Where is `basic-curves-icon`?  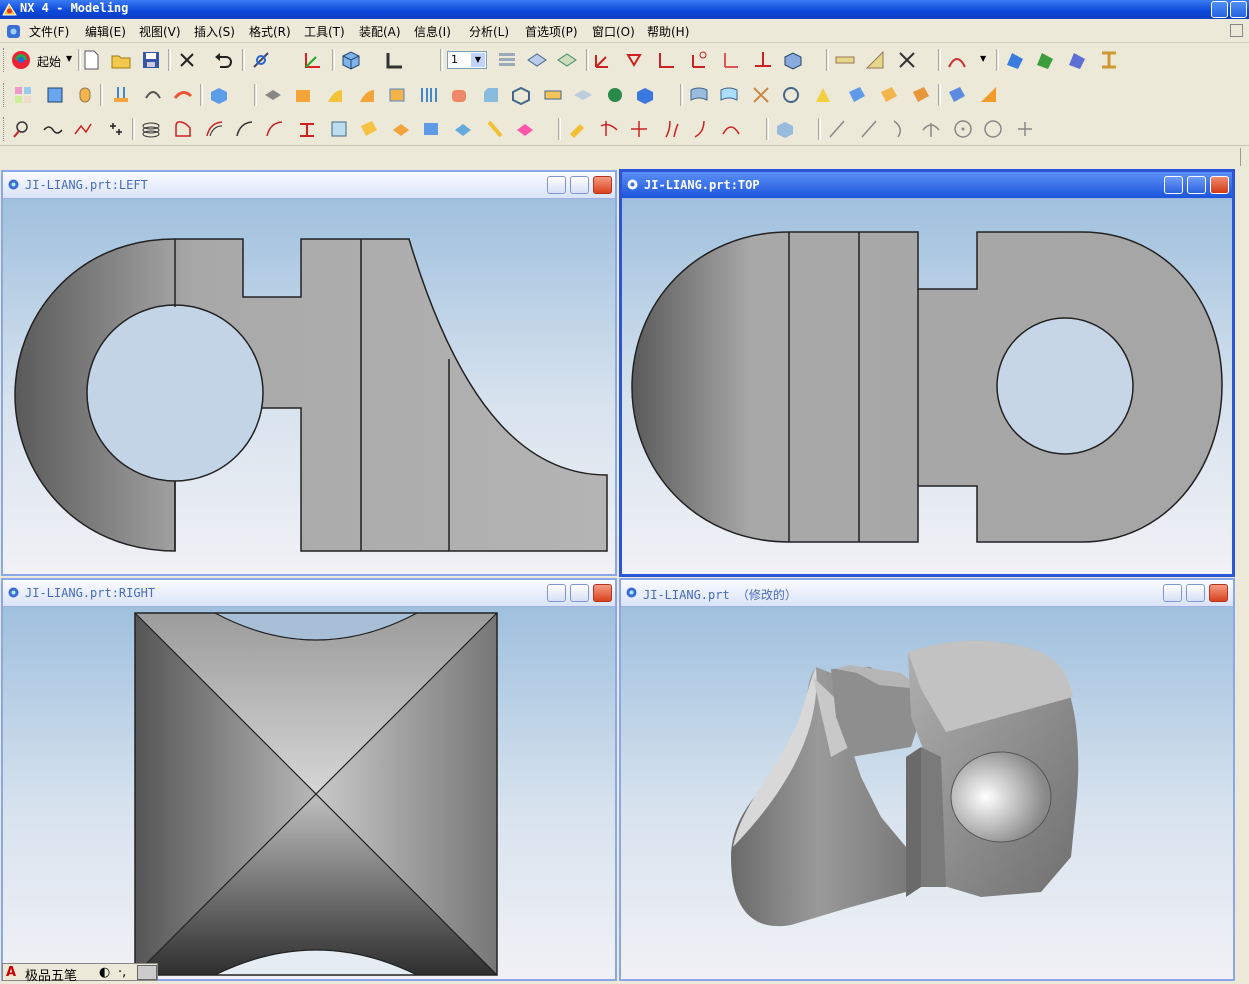 basic-curves-icon is located at coordinates (115, 129).